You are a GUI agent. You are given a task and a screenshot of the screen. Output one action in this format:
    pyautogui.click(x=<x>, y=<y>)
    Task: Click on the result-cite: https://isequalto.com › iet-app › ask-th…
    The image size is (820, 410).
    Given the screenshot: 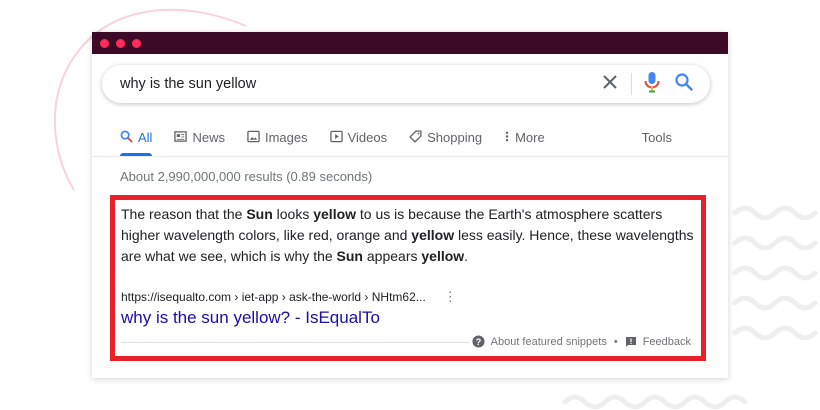 What is the action you would take?
    pyautogui.click(x=289, y=297)
    